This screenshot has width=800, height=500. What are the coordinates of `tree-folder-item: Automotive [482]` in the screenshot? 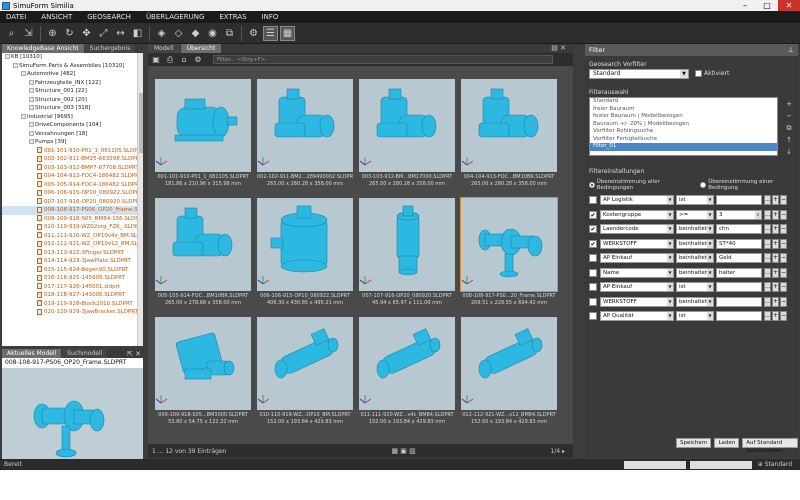 It's located at (72, 74).